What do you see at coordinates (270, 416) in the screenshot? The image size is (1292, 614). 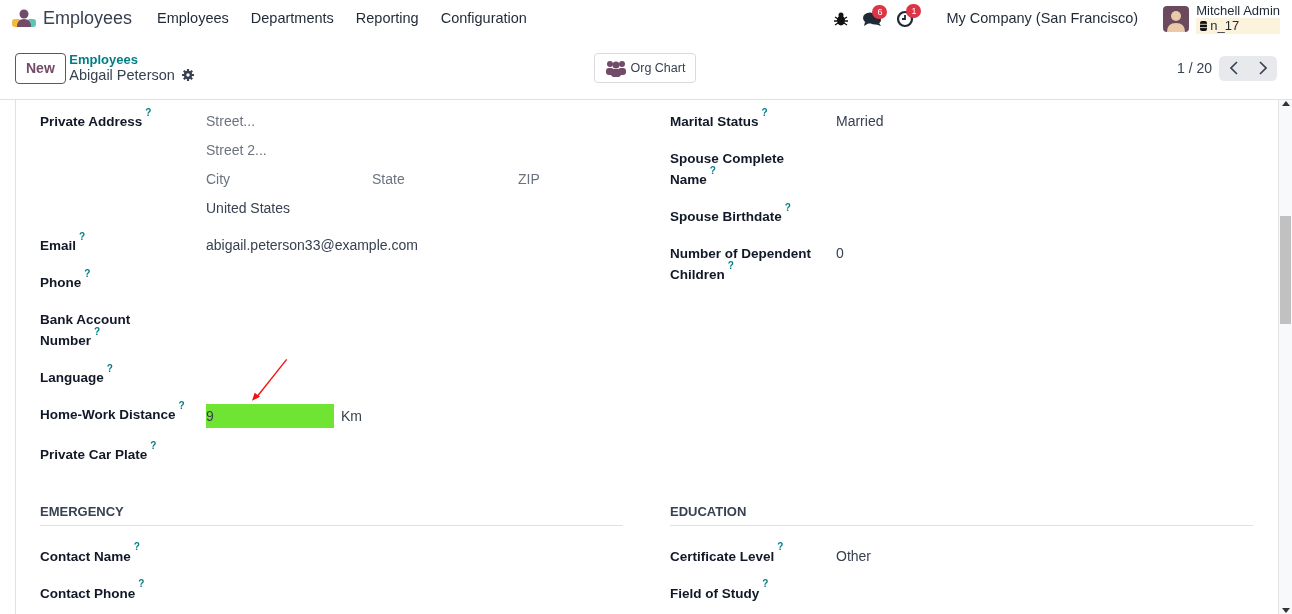 I see `distance-field: 9` at bounding box center [270, 416].